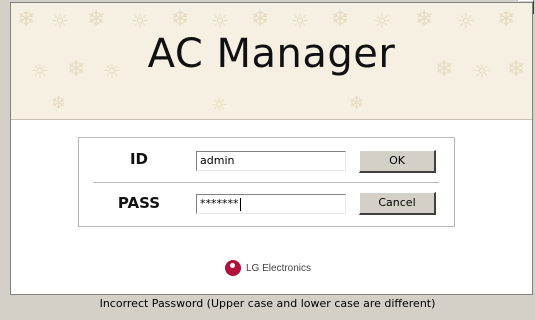  What do you see at coordinates (240, 204) in the screenshot?
I see `text-caret` at bounding box center [240, 204].